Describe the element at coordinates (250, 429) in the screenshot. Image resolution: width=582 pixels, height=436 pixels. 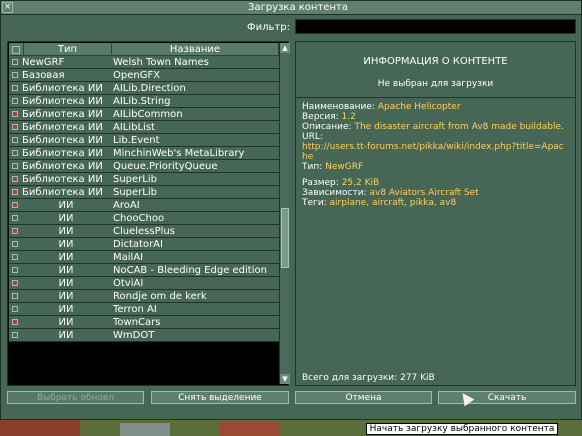
I see `building-graphic` at that location.